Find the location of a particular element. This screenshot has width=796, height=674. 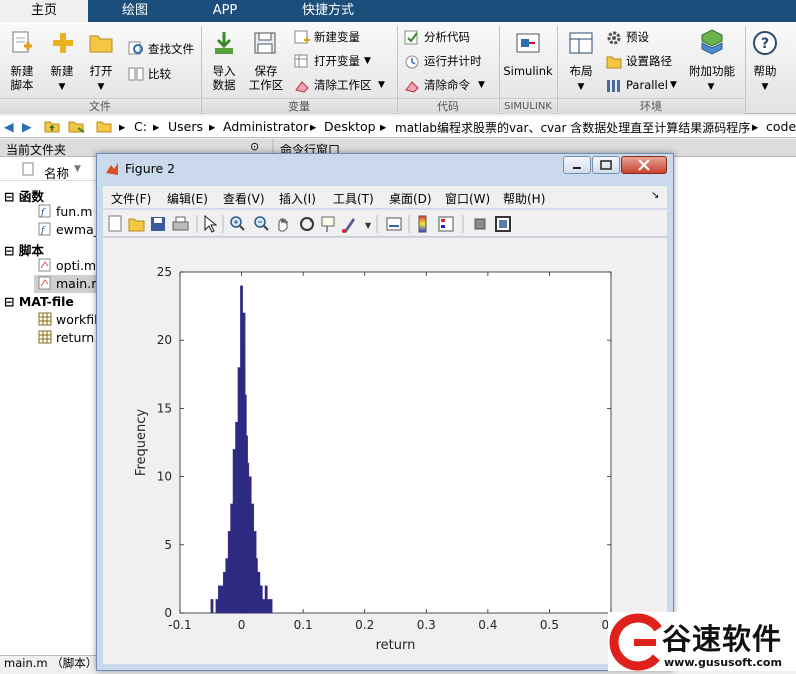

toolstrip-tabbar: 主页 绘图 APP 快捷方式 is located at coordinates (398, 11).